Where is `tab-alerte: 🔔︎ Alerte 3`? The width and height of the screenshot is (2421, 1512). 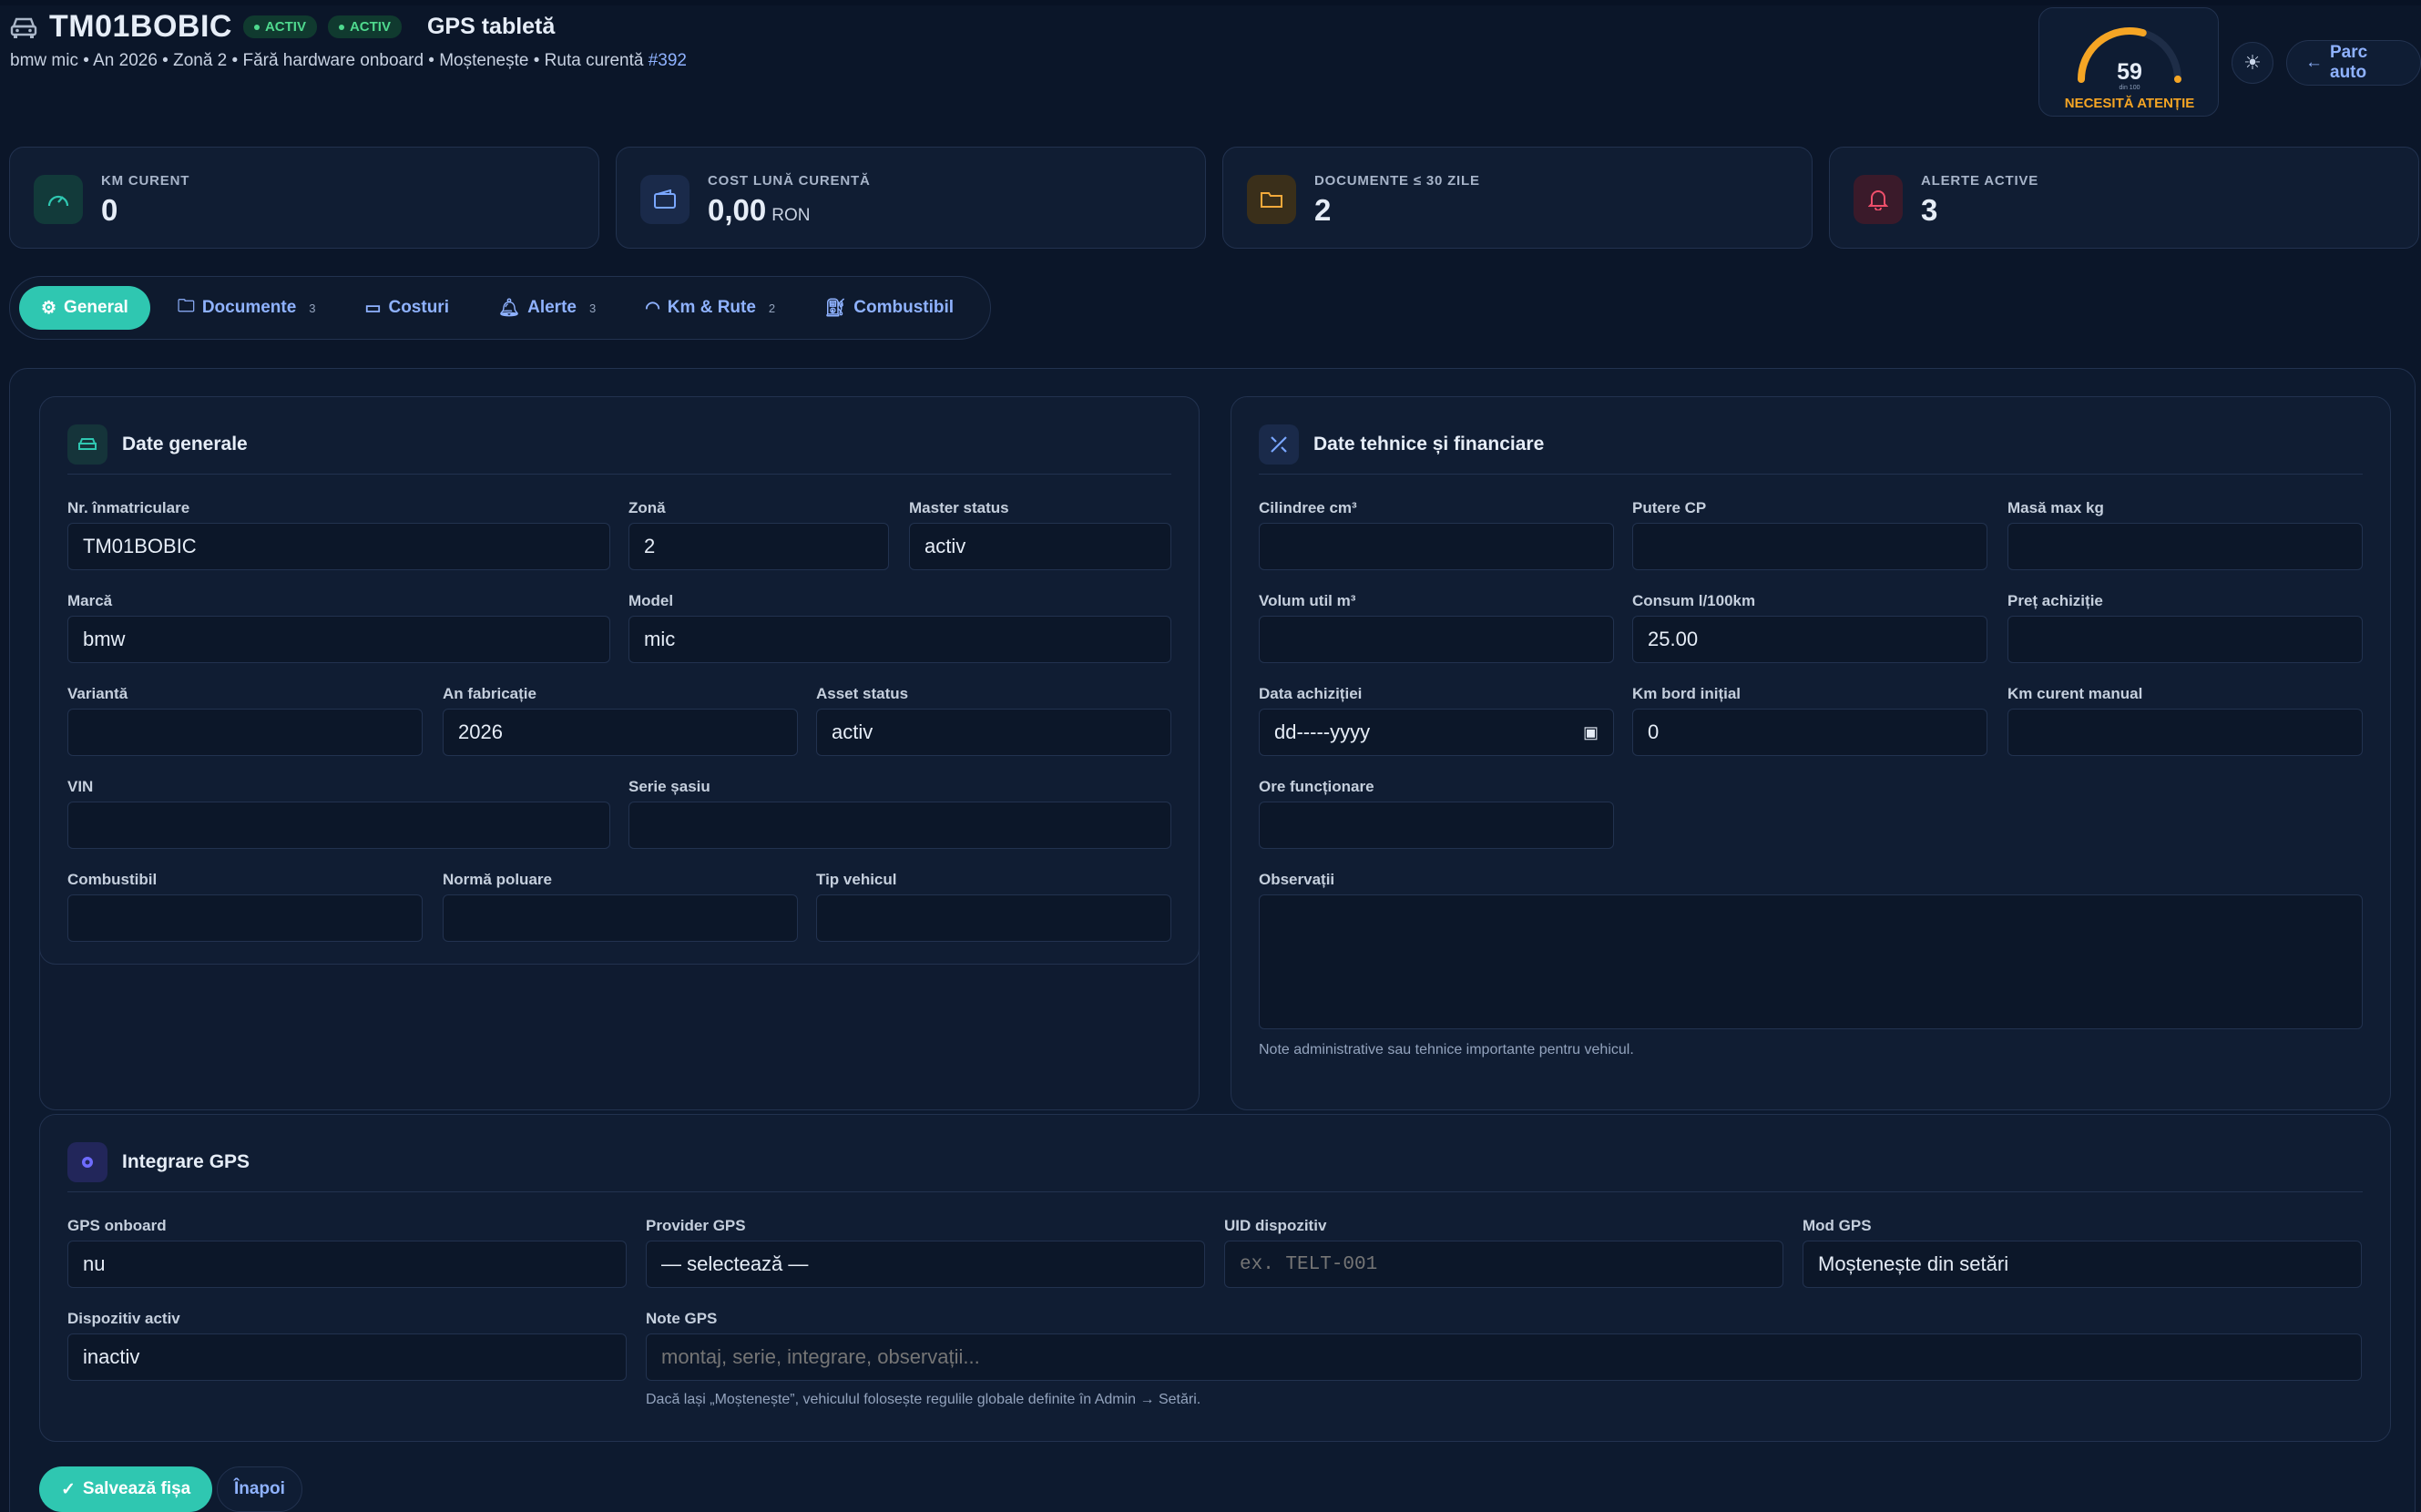 tab-alerte: 🔔︎ Alerte 3 is located at coordinates (547, 308).